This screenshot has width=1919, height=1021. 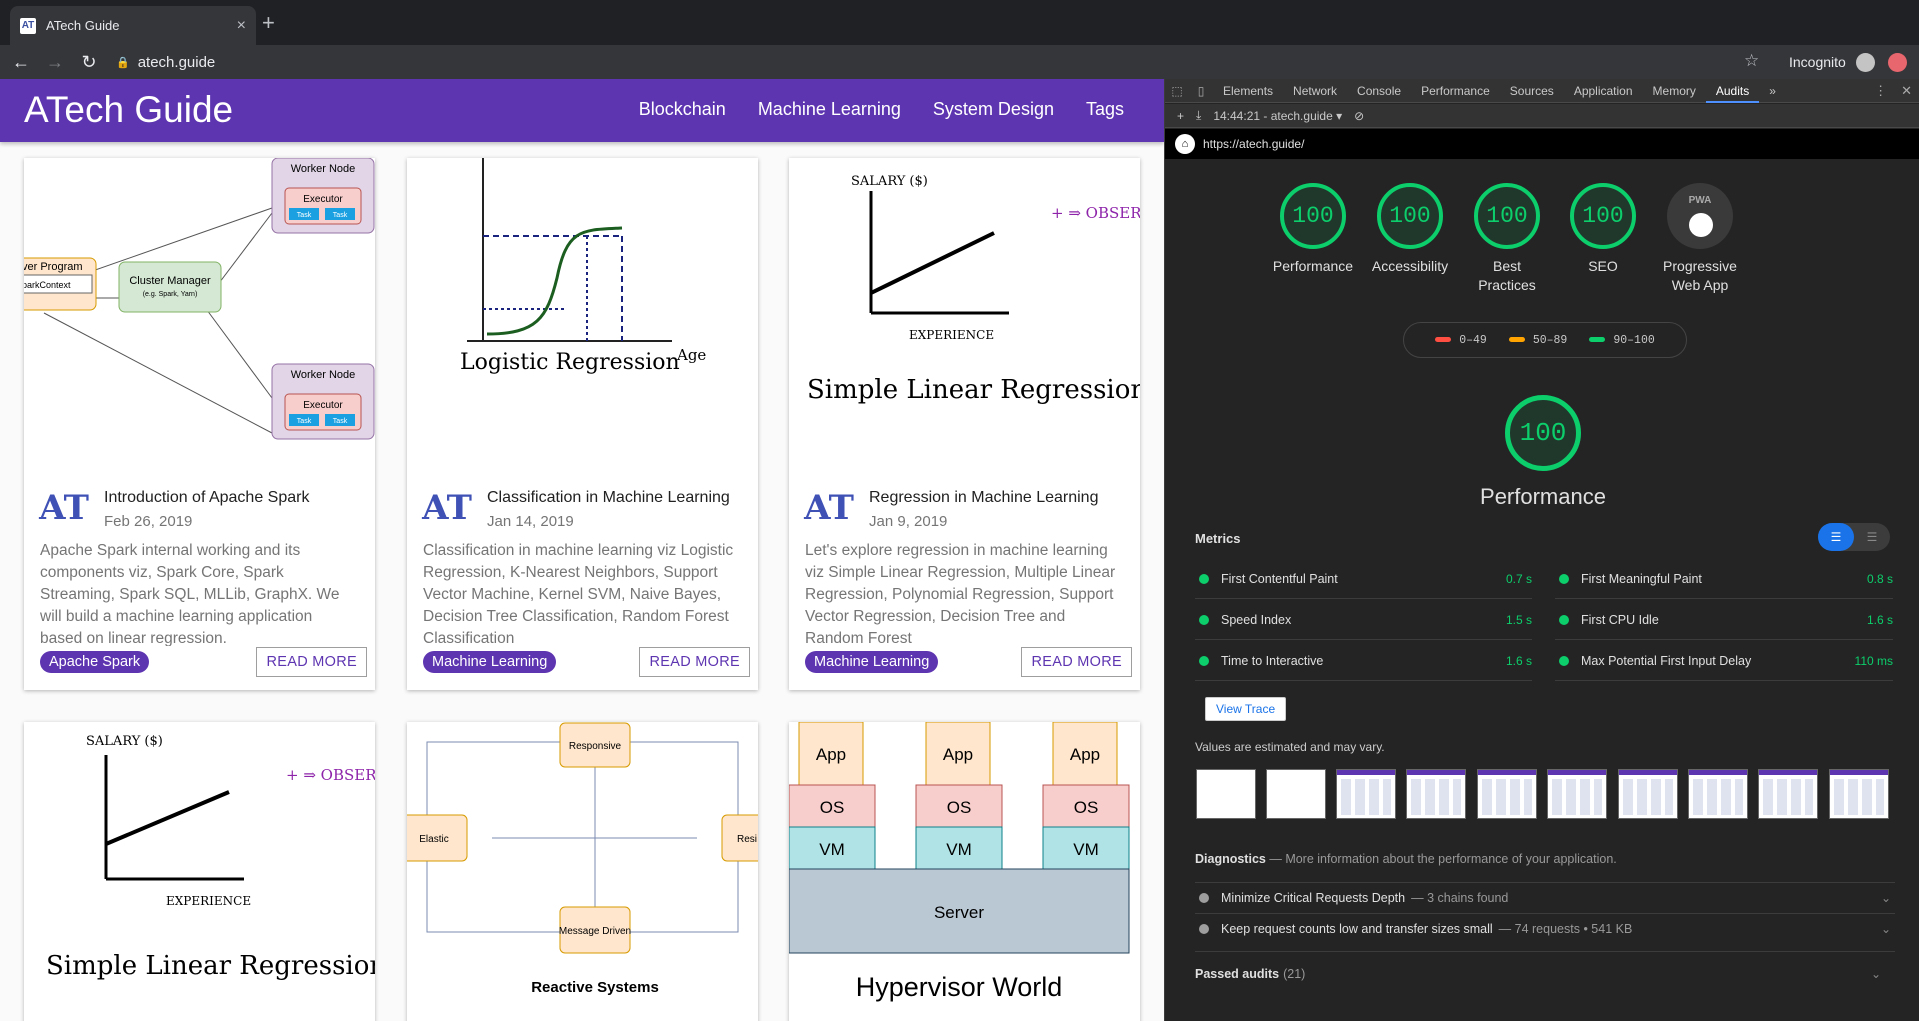 I want to click on card-title: Classification in Machine Learning, so click(x=608, y=498).